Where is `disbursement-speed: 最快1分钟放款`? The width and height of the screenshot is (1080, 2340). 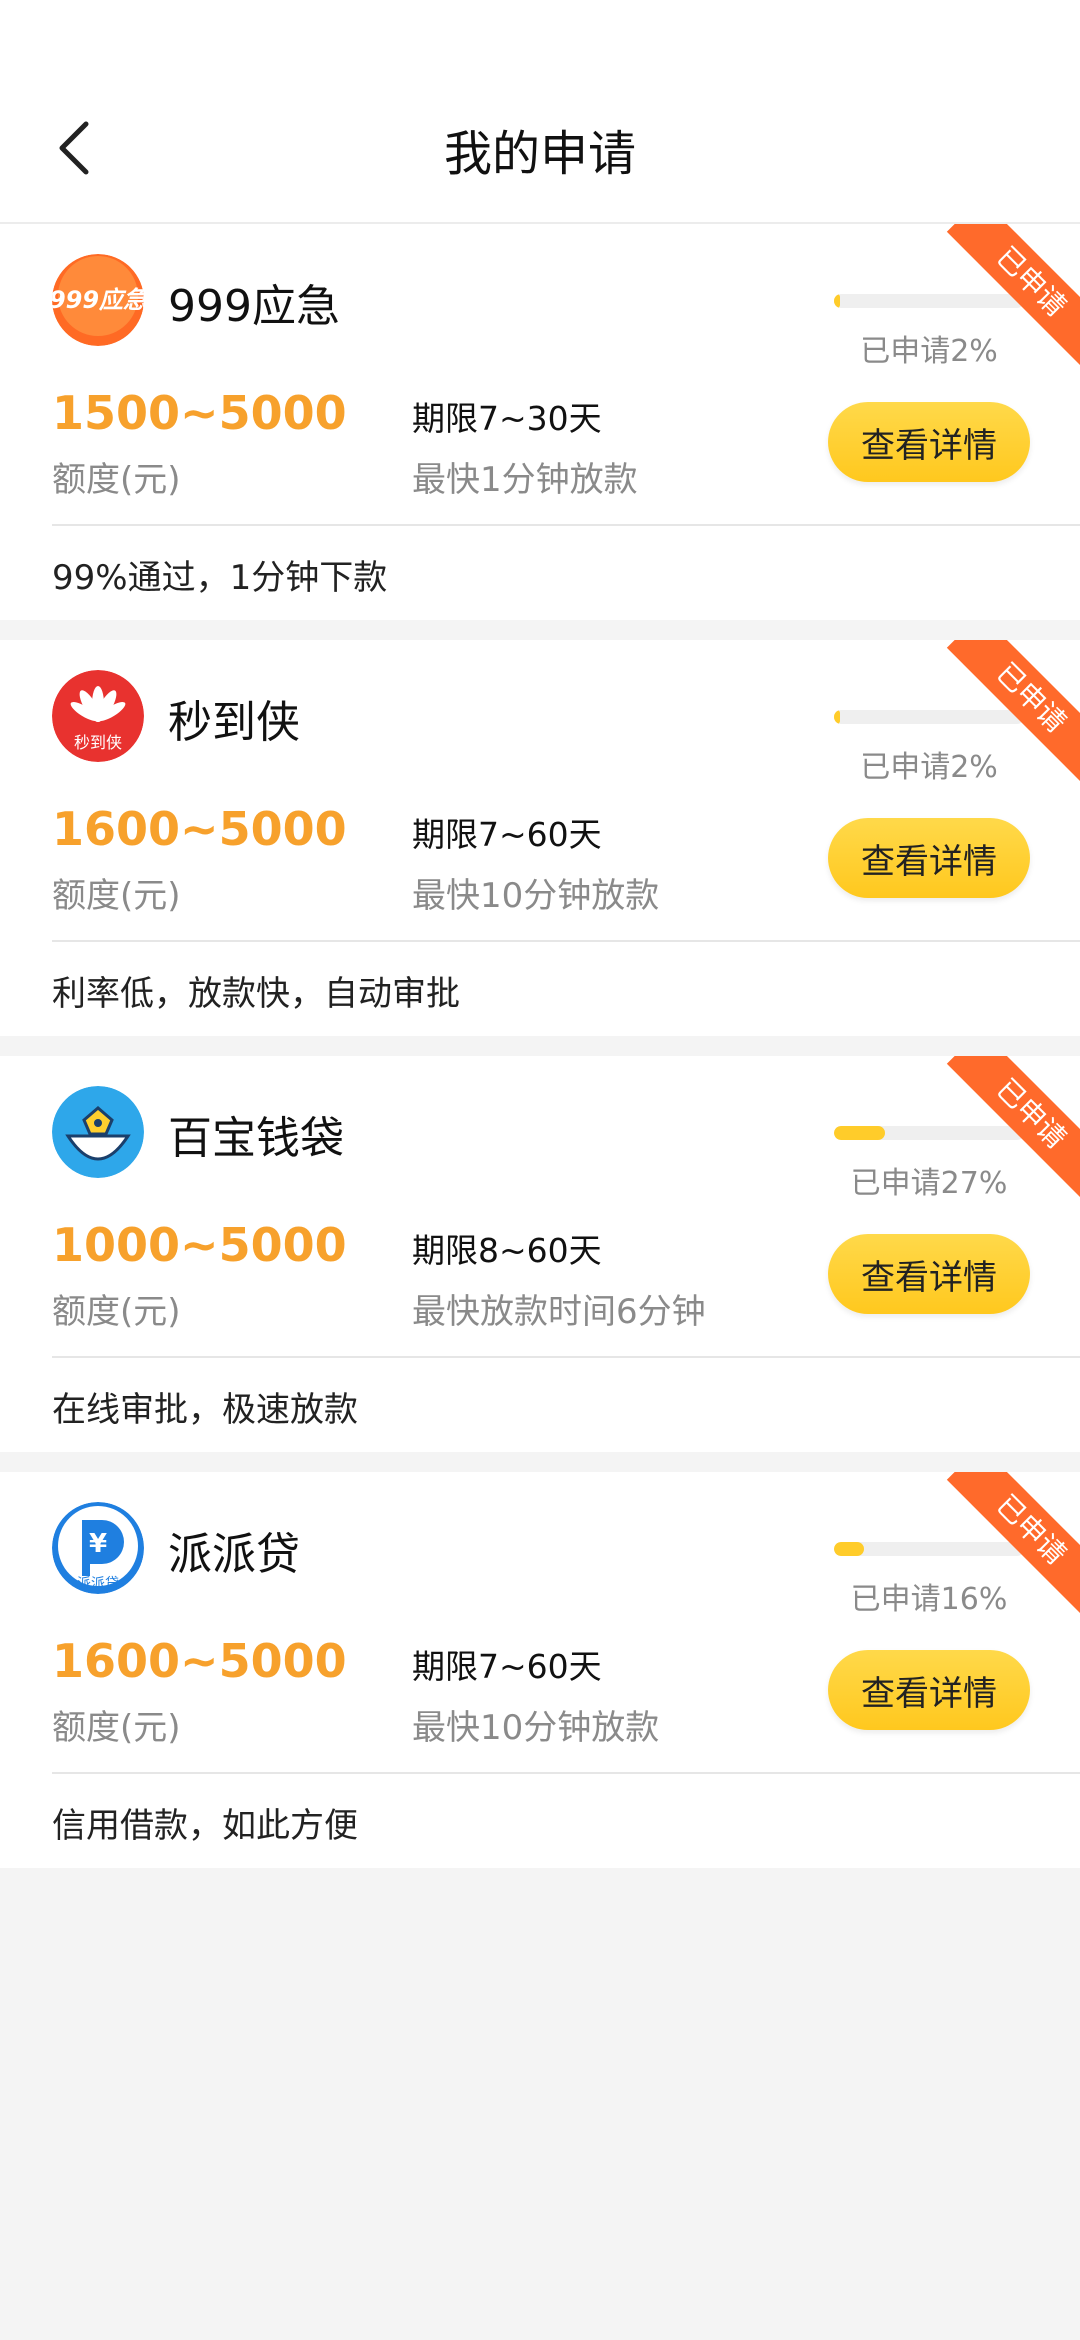 disbursement-speed: 最快1分钟放款 is located at coordinates (525, 480).